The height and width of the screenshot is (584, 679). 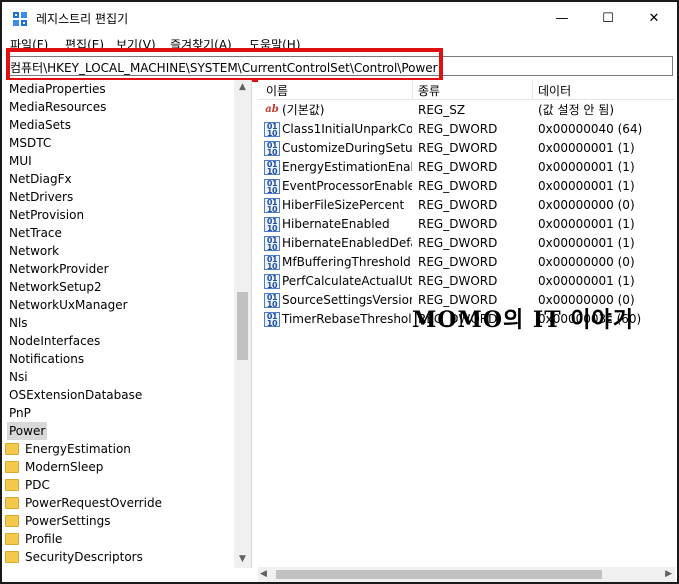 What do you see at coordinates (20, 413) in the screenshot?
I see `tree-item-label: PnP` at bounding box center [20, 413].